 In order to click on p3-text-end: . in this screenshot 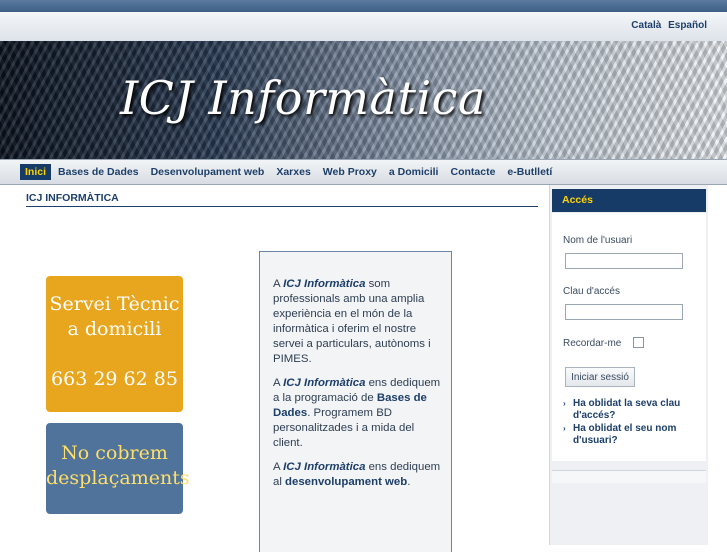, I will do `click(409, 482)`.